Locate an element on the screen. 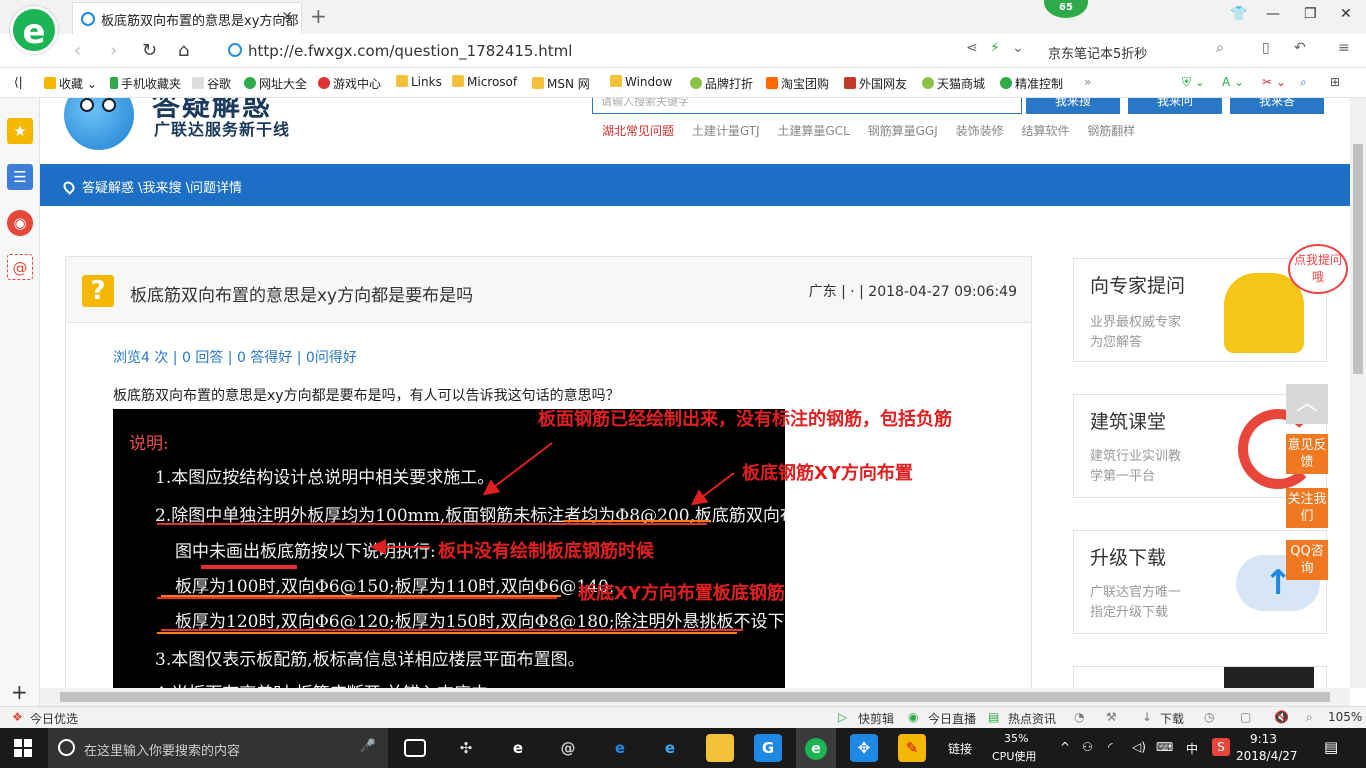 This screenshot has height=768, width=1366. close-window-button: ✕ is located at coordinates (1346, 14).